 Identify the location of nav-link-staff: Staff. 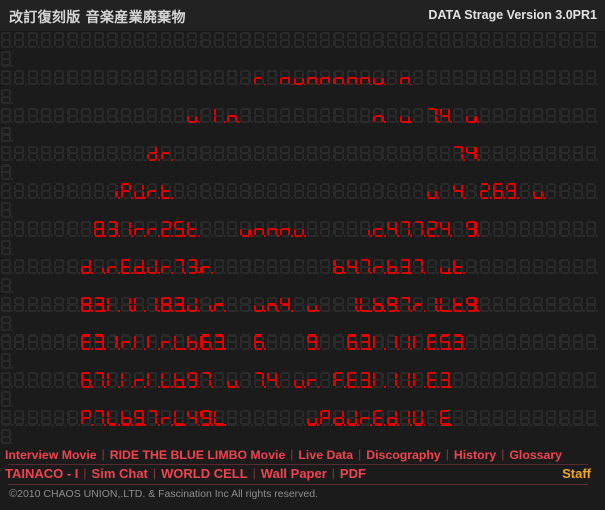
(576, 474).